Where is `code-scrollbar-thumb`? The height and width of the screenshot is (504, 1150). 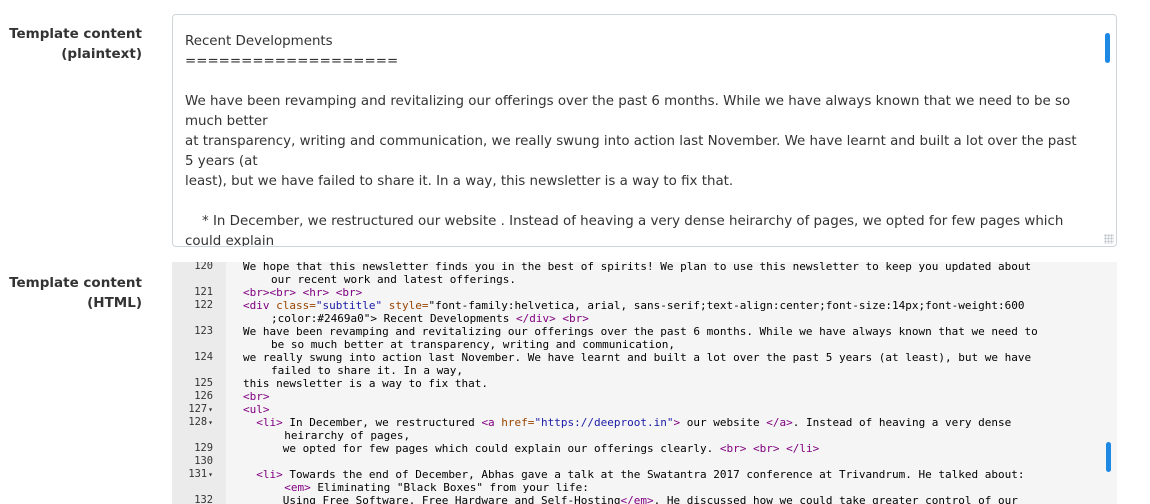
code-scrollbar-thumb is located at coordinates (1108, 457).